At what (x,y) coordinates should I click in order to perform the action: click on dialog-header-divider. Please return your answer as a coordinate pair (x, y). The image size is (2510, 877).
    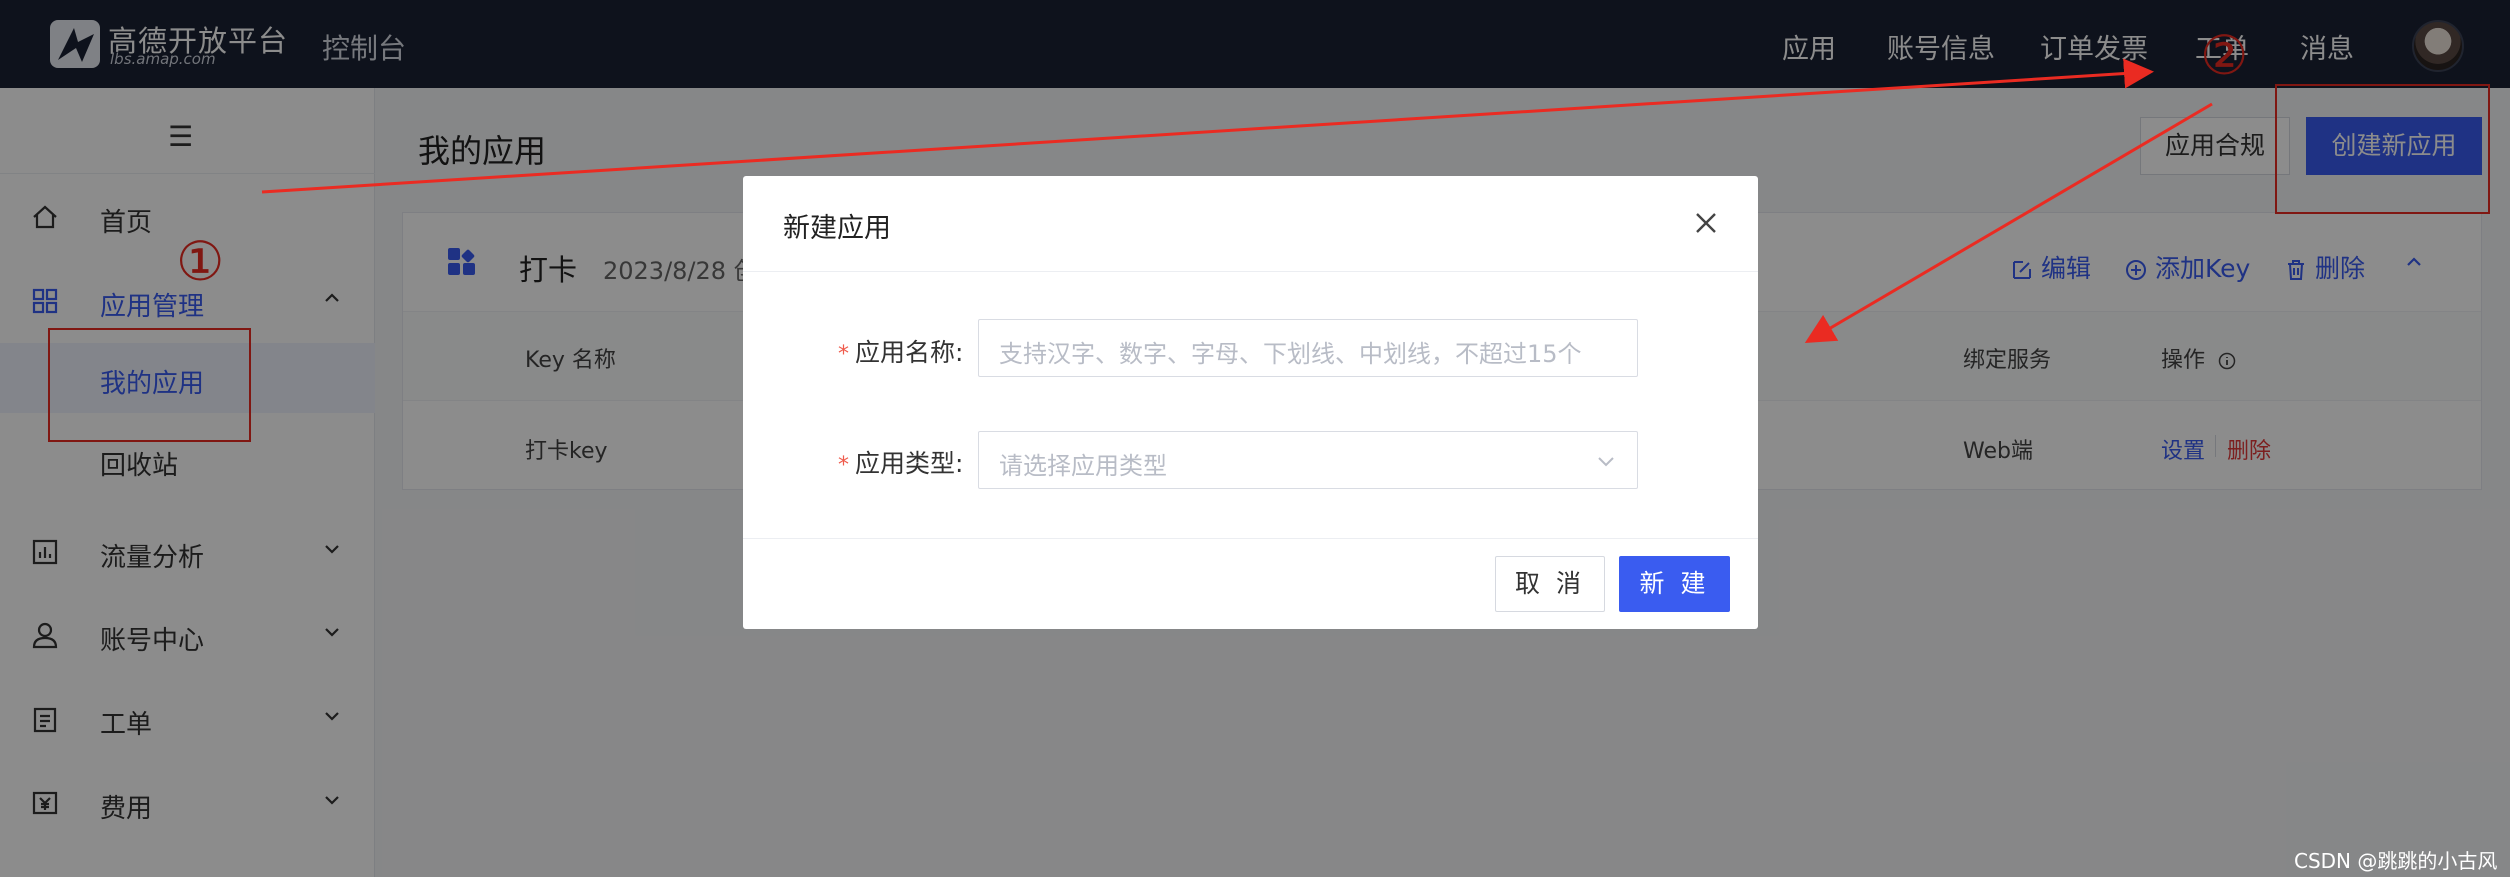
    Looking at the image, I should click on (1250, 271).